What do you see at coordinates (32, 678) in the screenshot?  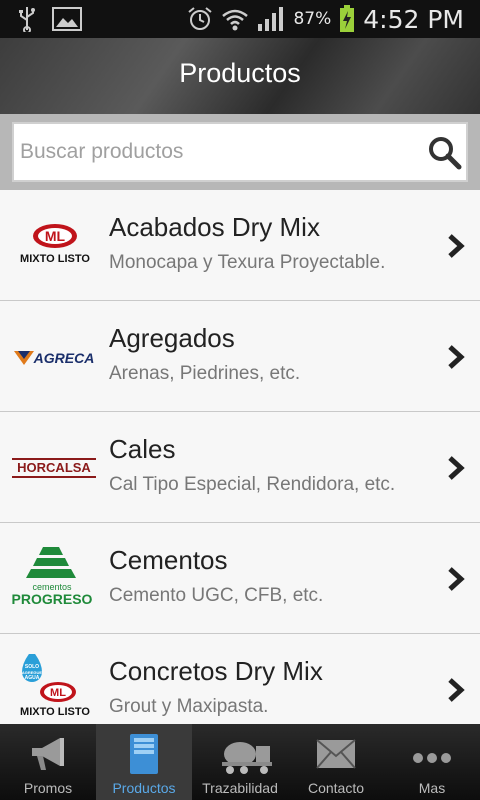 I see `svg-text: AGUA` at bounding box center [32, 678].